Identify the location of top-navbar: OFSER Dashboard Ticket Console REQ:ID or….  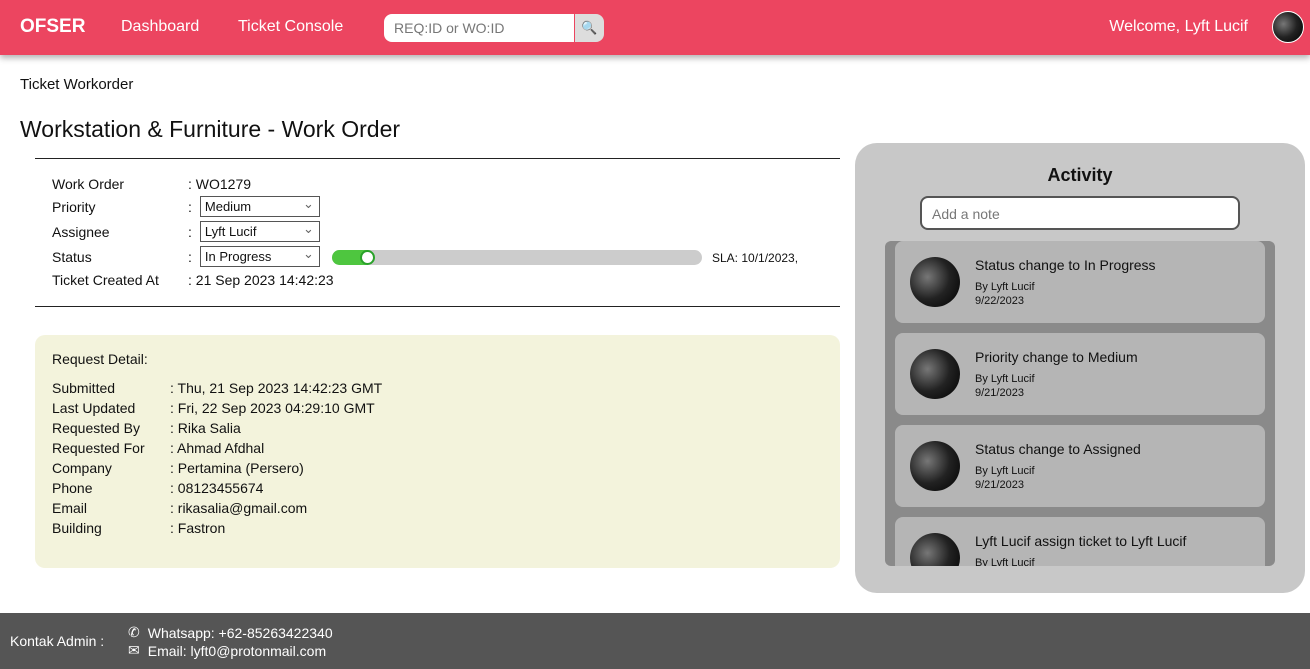
(655, 27).